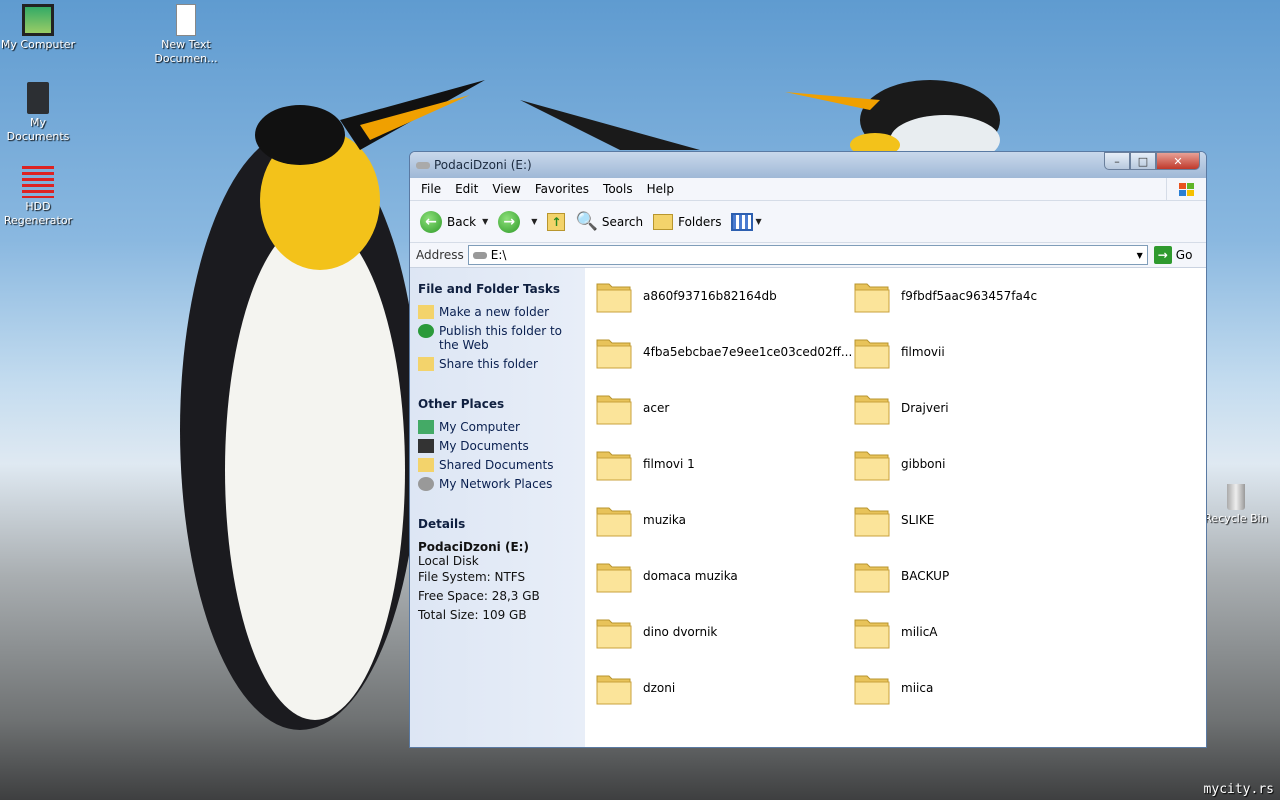 The image size is (1280, 800). What do you see at coordinates (669, 464) in the screenshot?
I see `folder-name: filmovi 1` at bounding box center [669, 464].